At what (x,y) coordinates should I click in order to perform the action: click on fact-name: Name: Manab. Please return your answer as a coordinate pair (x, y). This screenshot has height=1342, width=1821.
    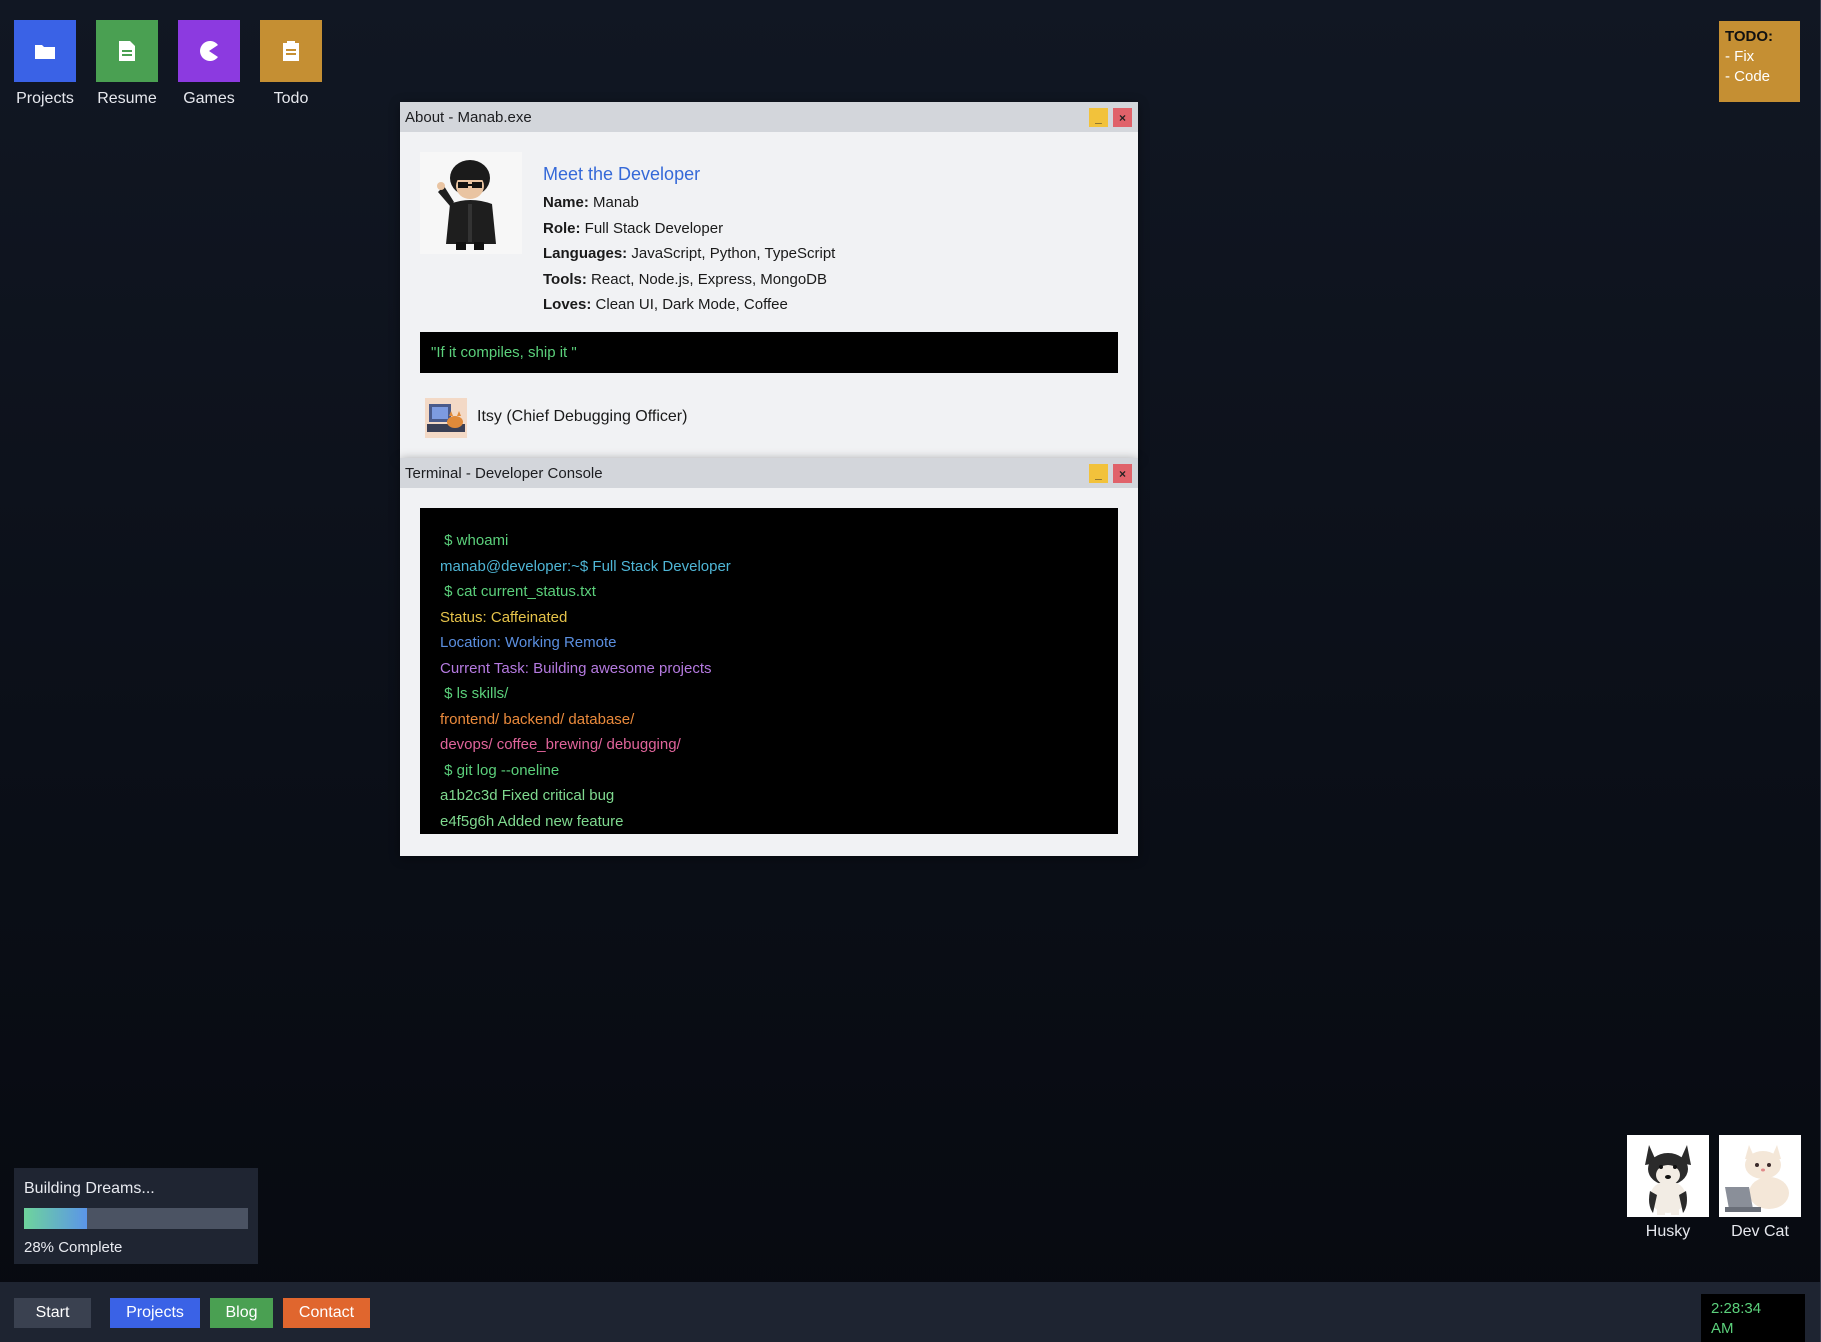
    Looking at the image, I should click on (689, 203).